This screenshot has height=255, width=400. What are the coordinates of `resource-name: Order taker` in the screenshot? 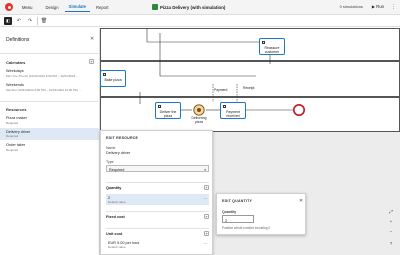 It's located at (16, 145).